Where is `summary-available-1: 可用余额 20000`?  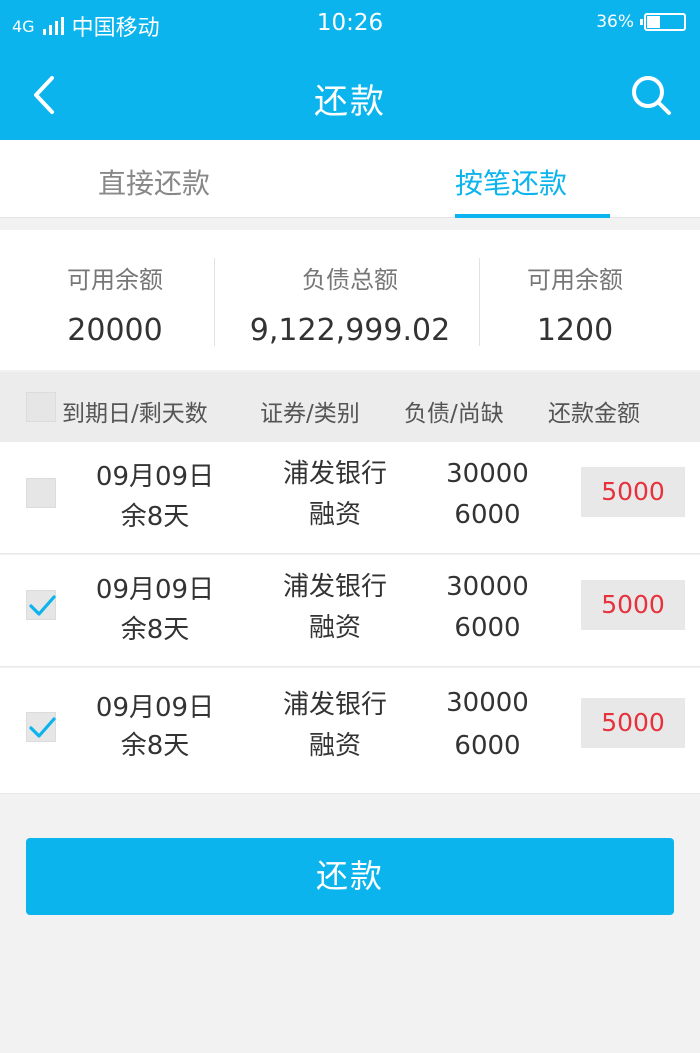 summary-available-1: 可用余额 20000 is located at coordinates (115, 304).